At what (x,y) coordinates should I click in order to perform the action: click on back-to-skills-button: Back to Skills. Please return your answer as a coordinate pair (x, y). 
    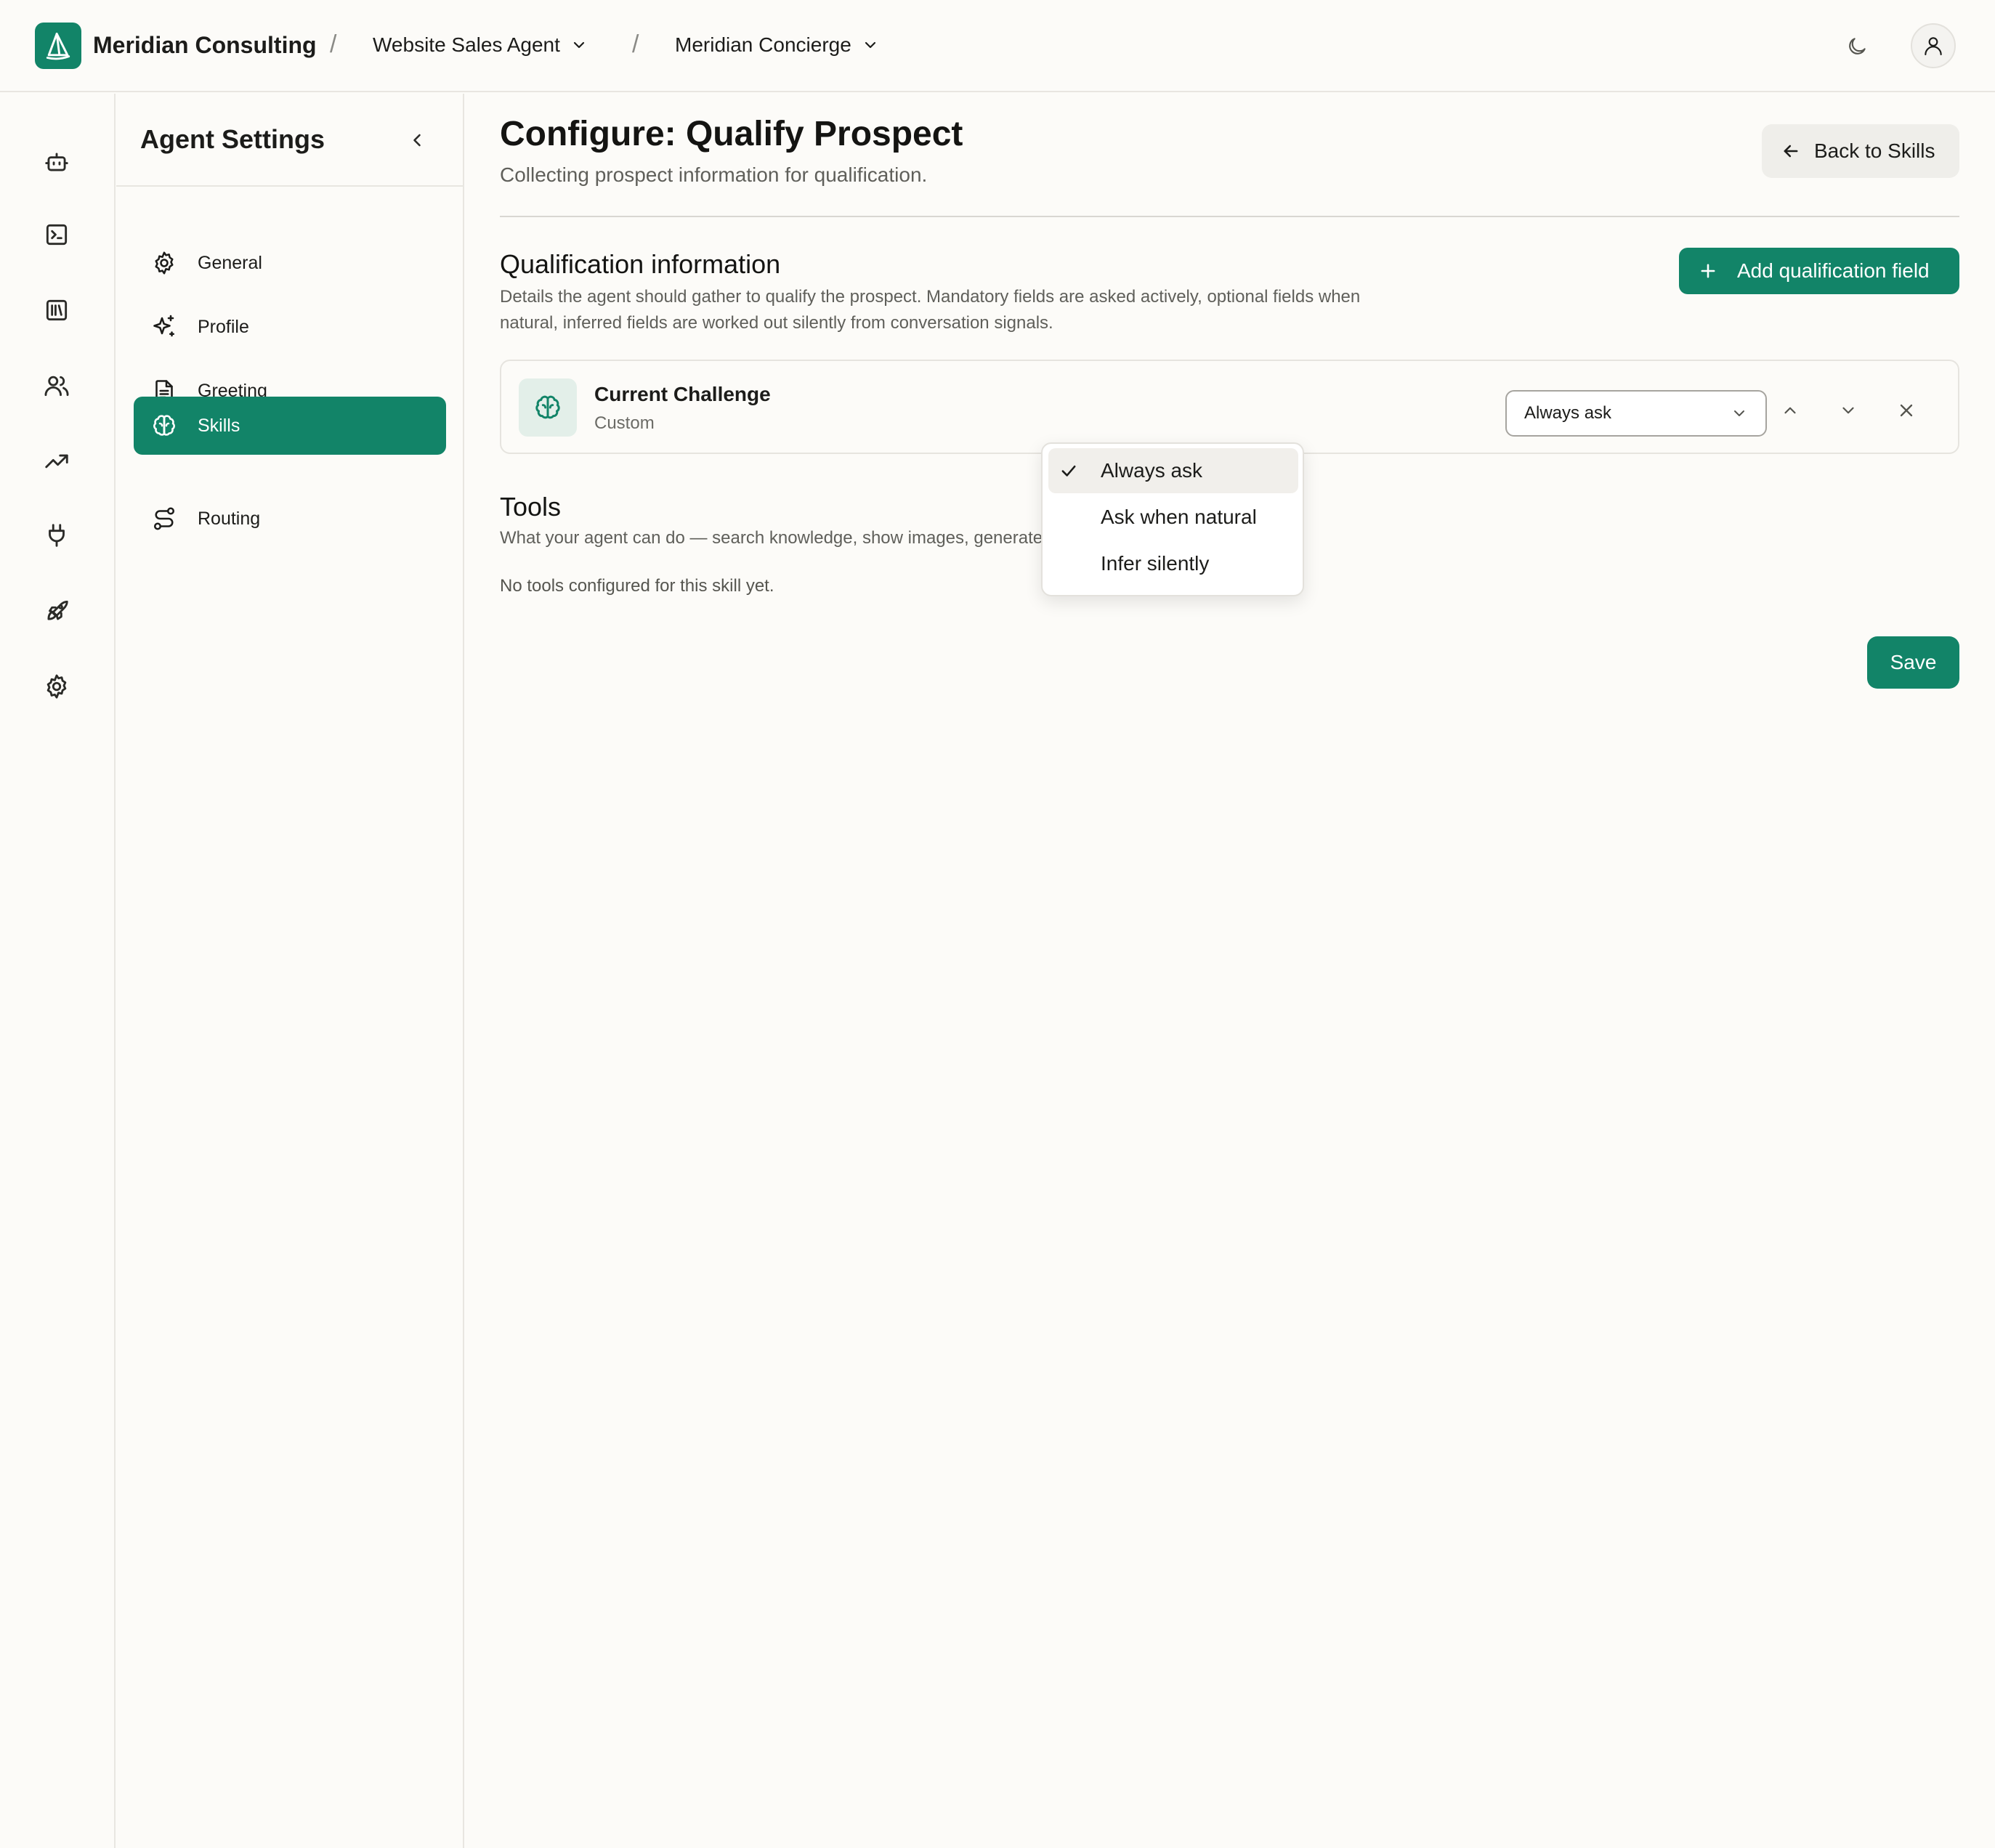
    Looking at the image, I should click on (1860, 151).